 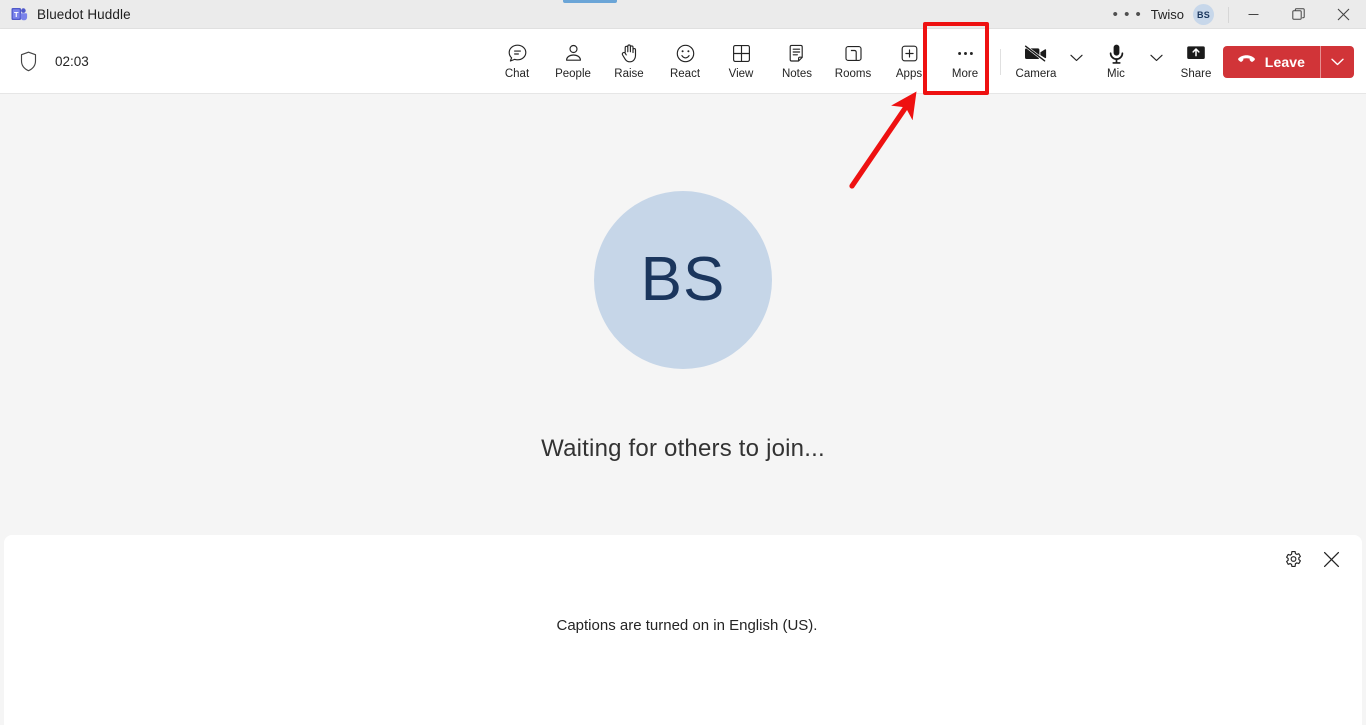 I want to click on toolbar-item-people: People, so click(x=573, y=62).